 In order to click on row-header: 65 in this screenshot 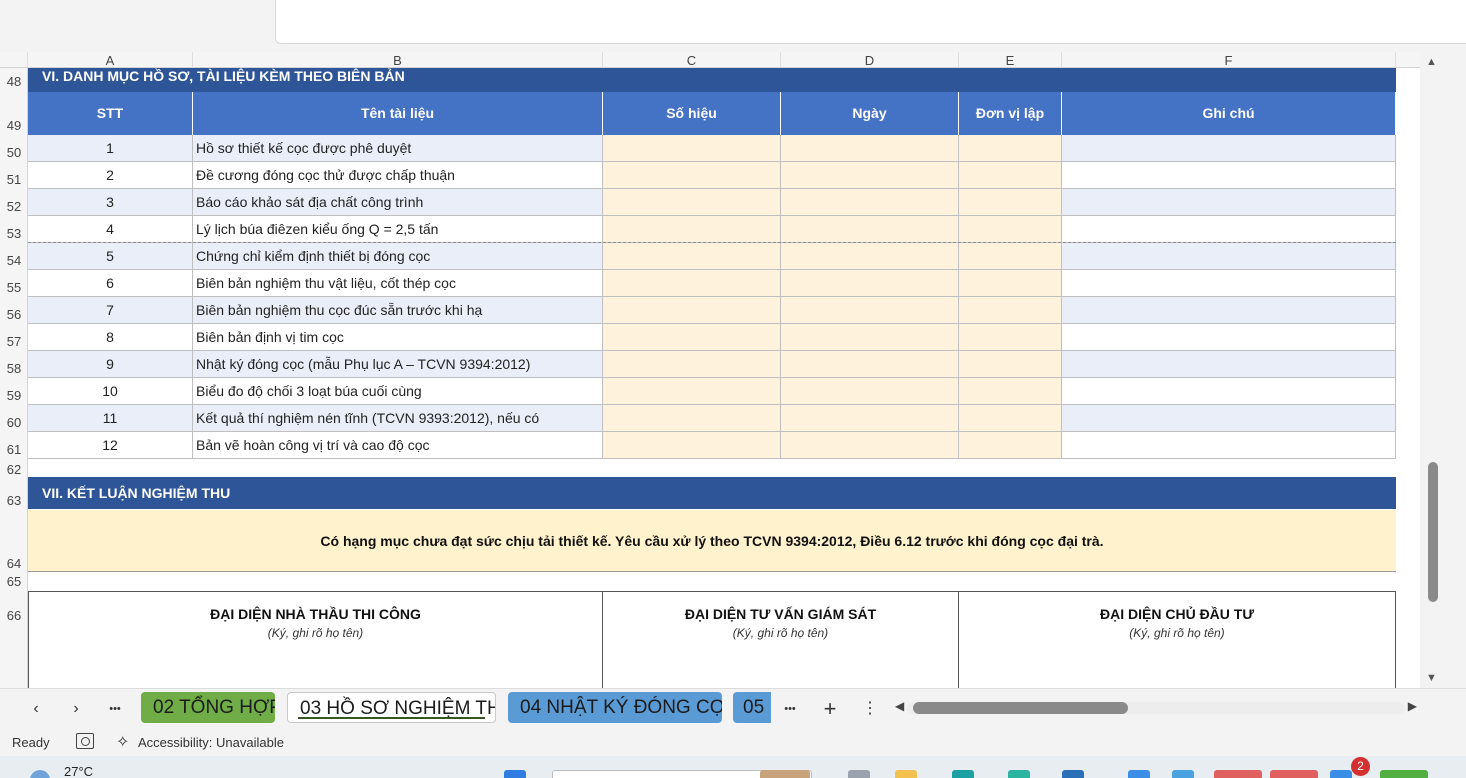, I will do `click(14, 581)`.